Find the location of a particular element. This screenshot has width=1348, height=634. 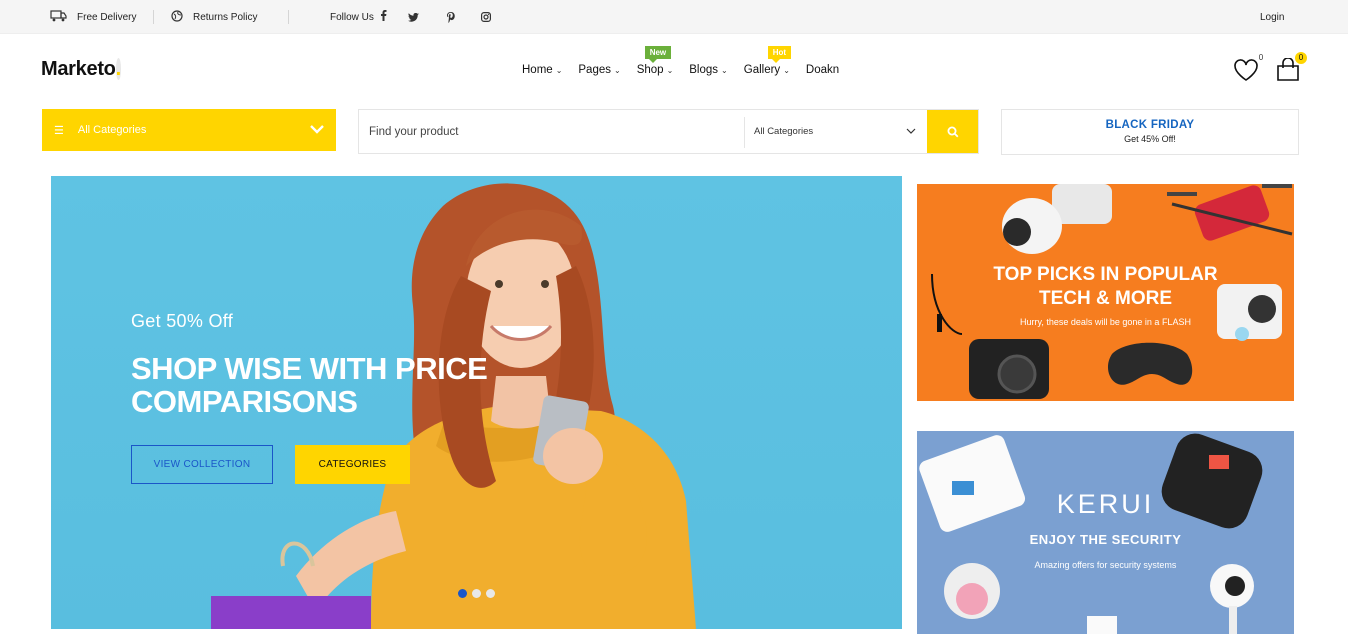

nav-shop-label: Shop is located at coordinates (650, 70).